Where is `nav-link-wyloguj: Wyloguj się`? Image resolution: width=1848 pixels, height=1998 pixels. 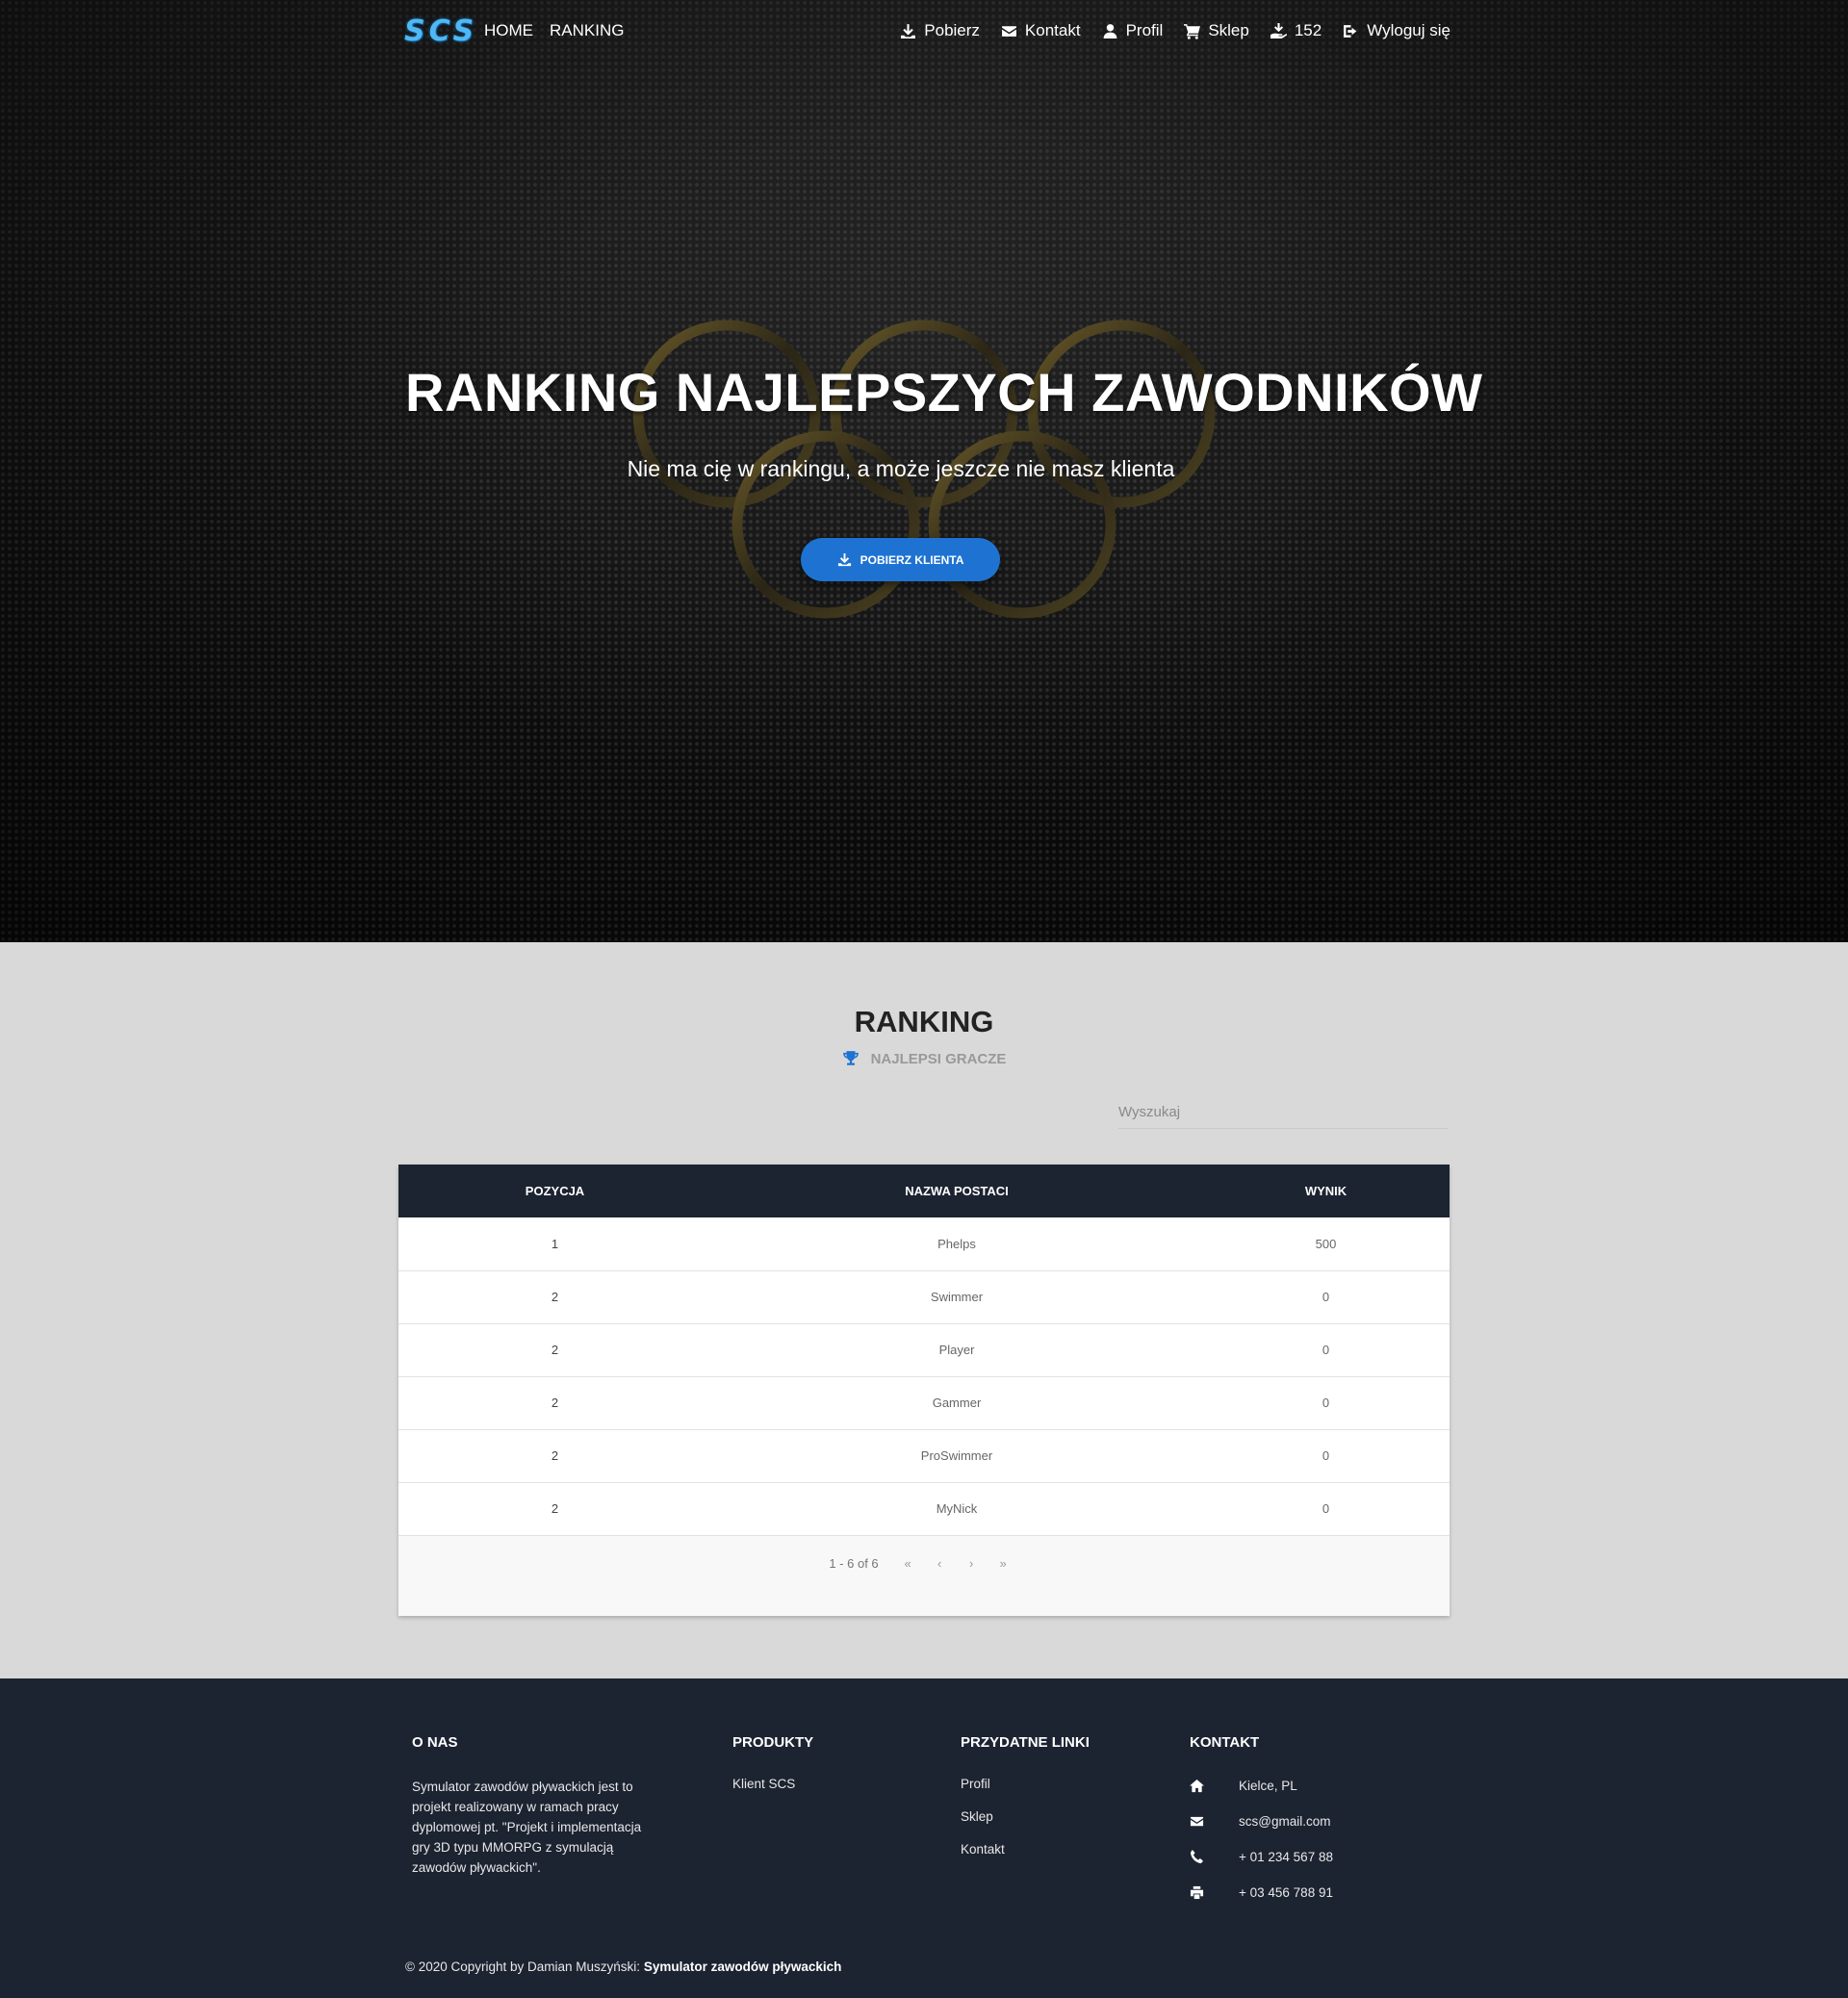 nav-link-wyloguj: Wyloguj się is located at coordinates (1396, 30).